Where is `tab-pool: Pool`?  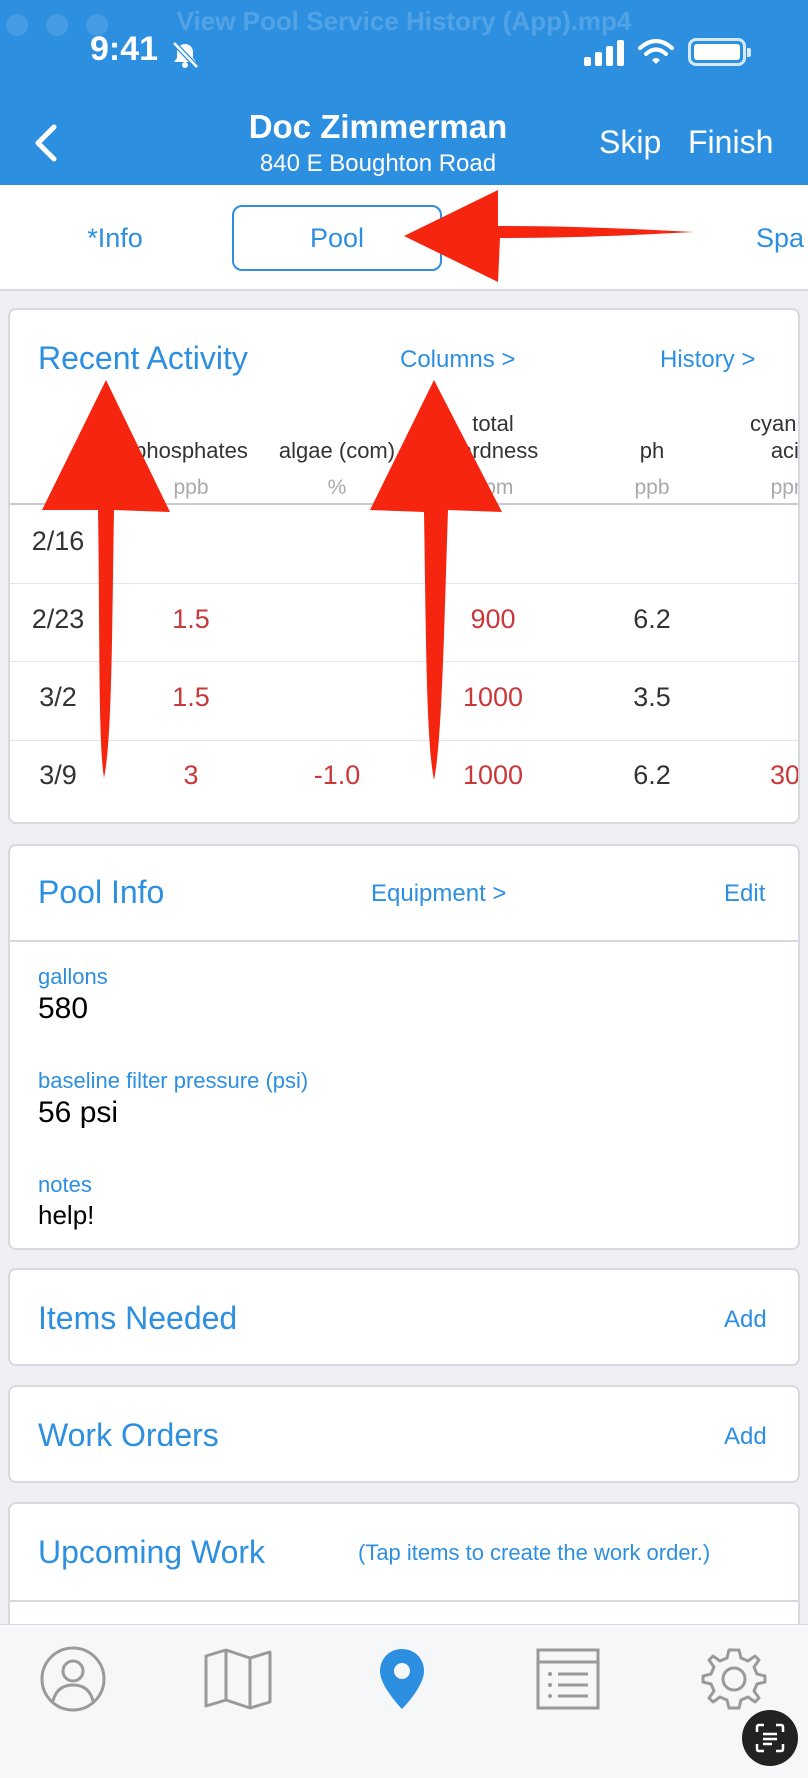
tab-pool: Pool is located at coordinates (337, 238).